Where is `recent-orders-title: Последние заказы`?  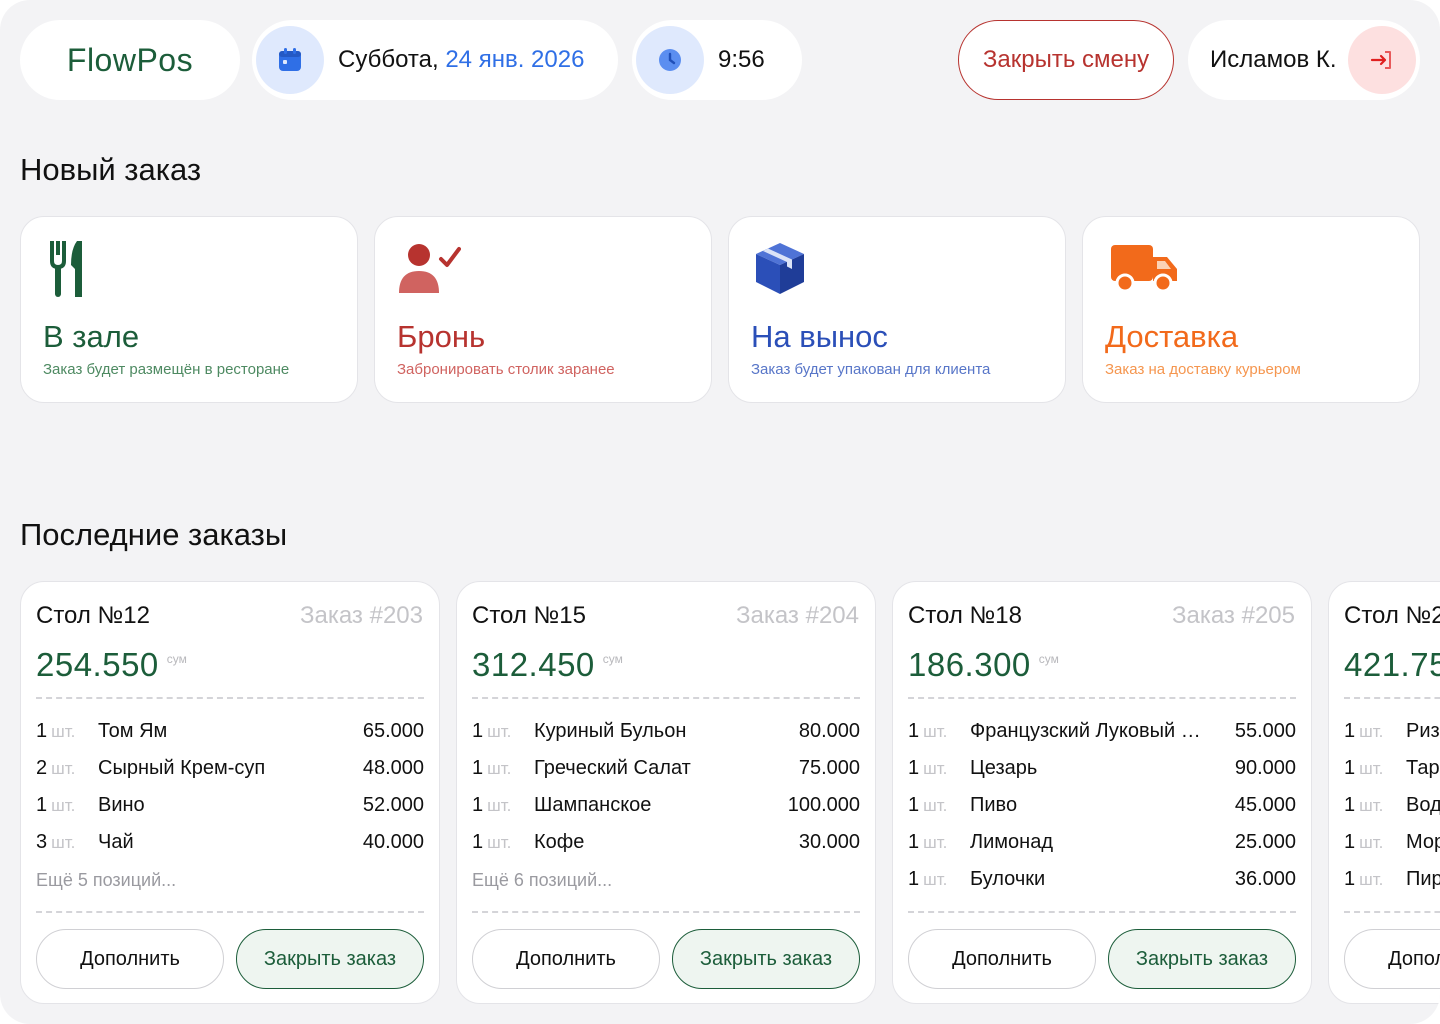 recent-orders-title: Последние заказы is located at coordinates (154, 534).